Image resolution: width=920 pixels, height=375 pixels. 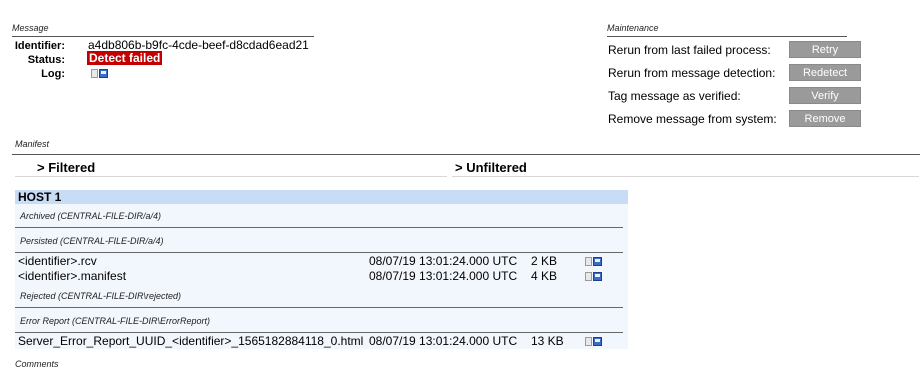 What do you see at coordinates (30, 28) in the screenshot?
I see `message-section-title: Message` at bounding box center [30, 28].